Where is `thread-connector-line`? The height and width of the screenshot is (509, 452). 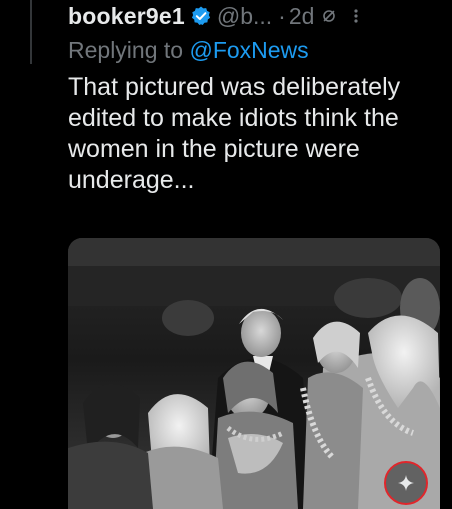
thread-connector-line is located at coordinates (31, 32).